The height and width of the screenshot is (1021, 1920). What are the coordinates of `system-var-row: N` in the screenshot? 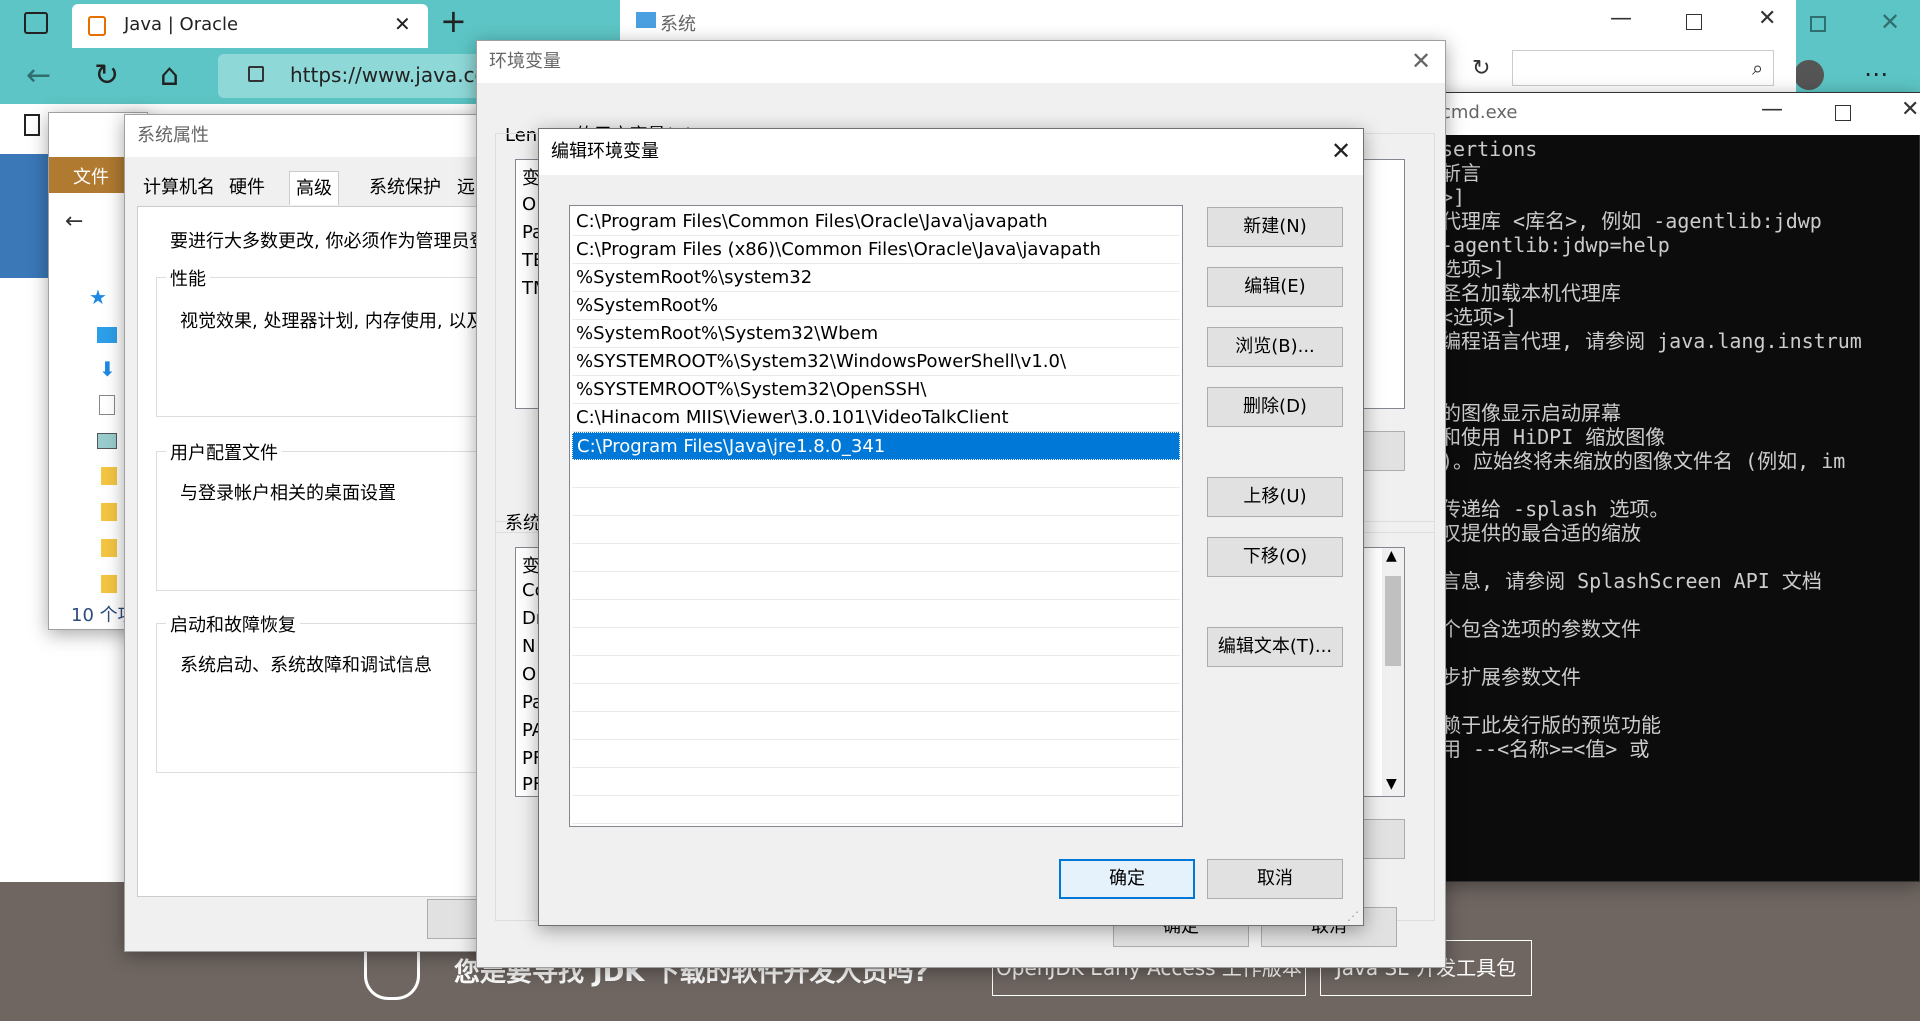 It's located at (528, 646).